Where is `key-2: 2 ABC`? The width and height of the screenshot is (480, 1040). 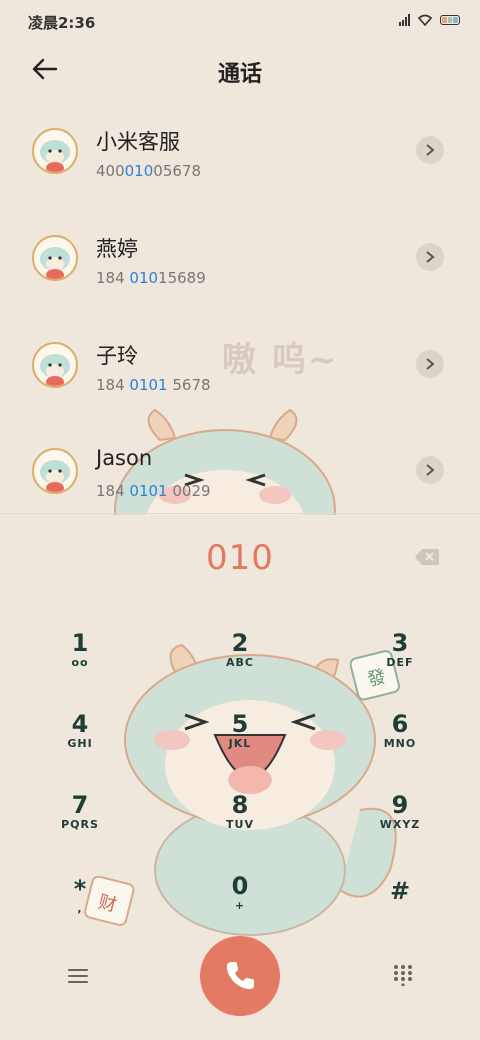
key-2: 2 ABC is located at coordinates (240, 663).